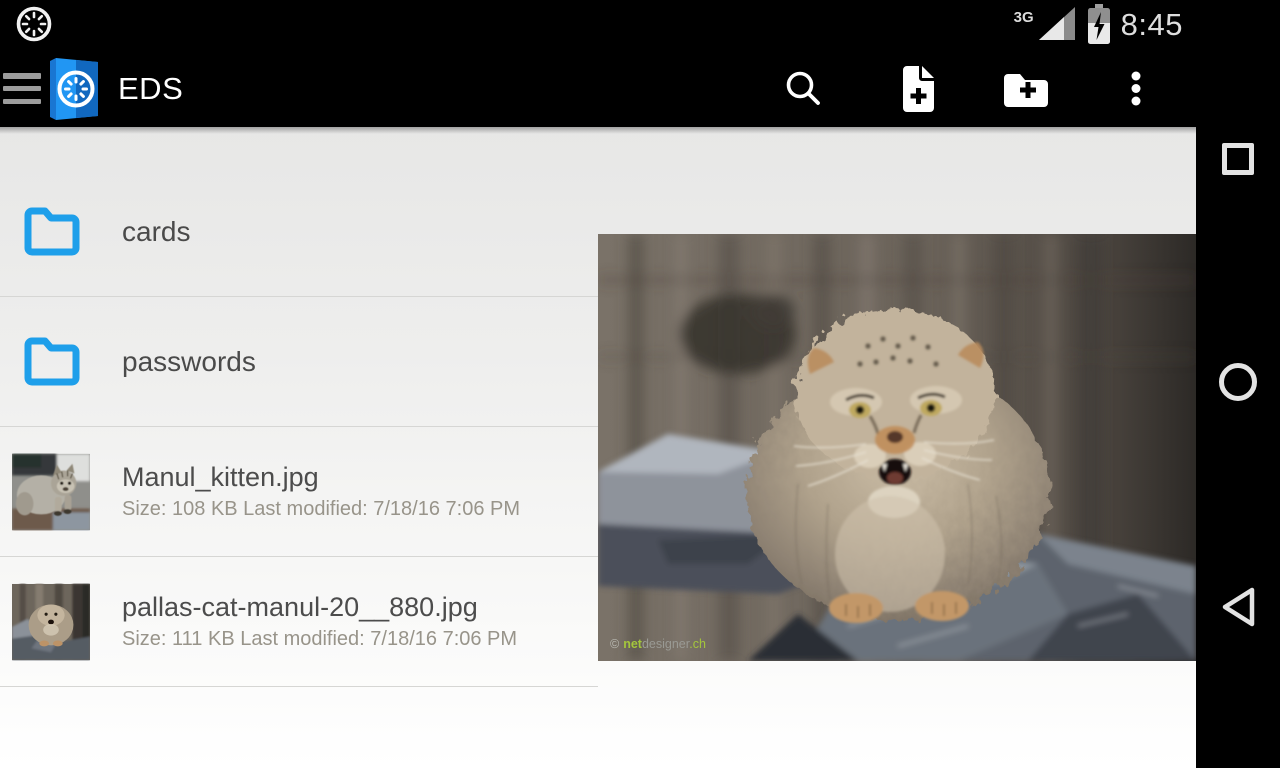 This screenshot has width=1280, height=768. I want to click on status-indicators: 3G 8:45, so click(1098, 25).